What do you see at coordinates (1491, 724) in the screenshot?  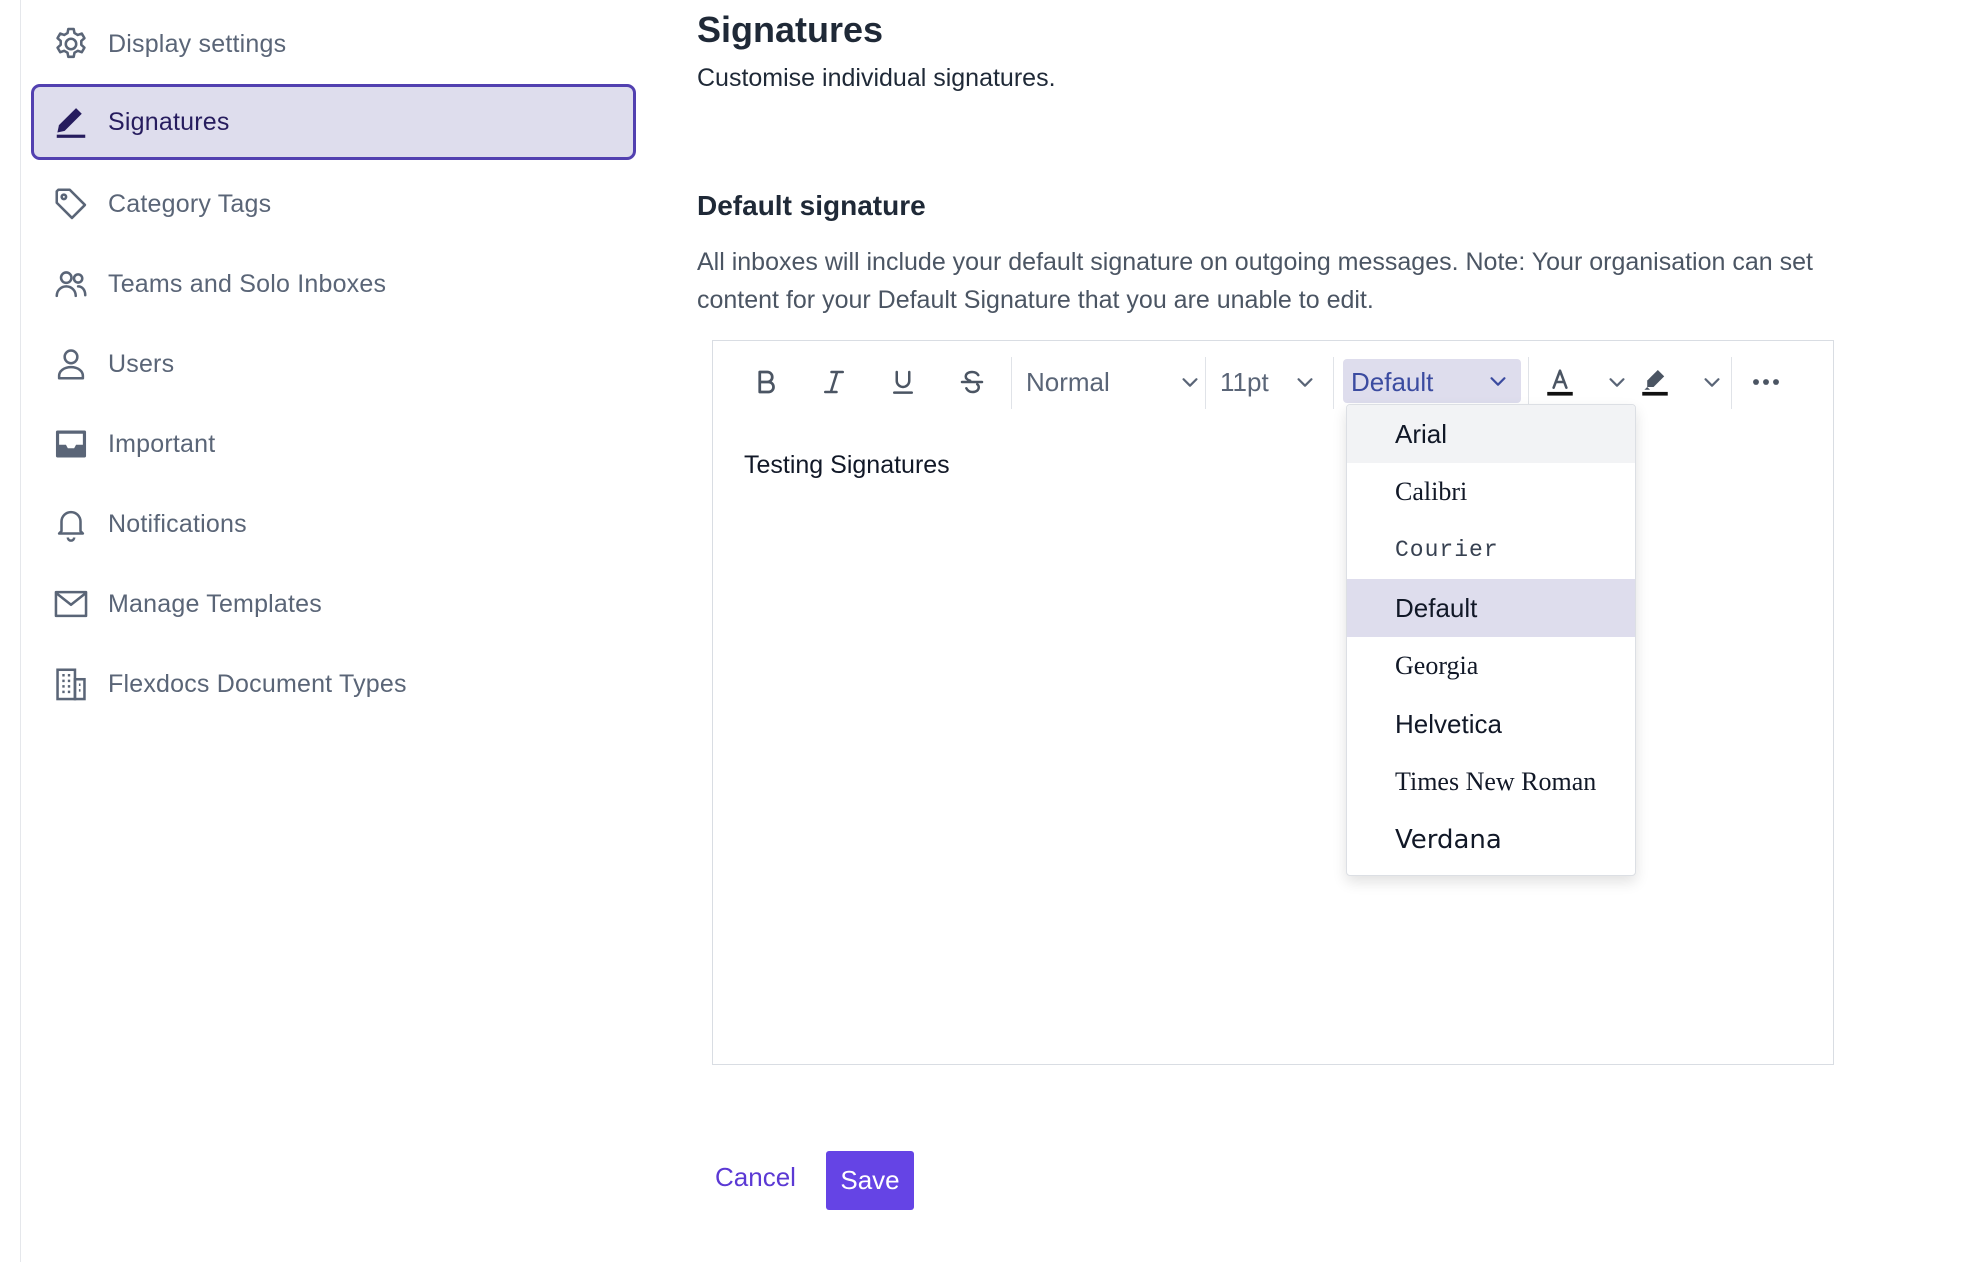 I see `font-option-helvetica: Helvetica` at bounding box center [1491, 724].